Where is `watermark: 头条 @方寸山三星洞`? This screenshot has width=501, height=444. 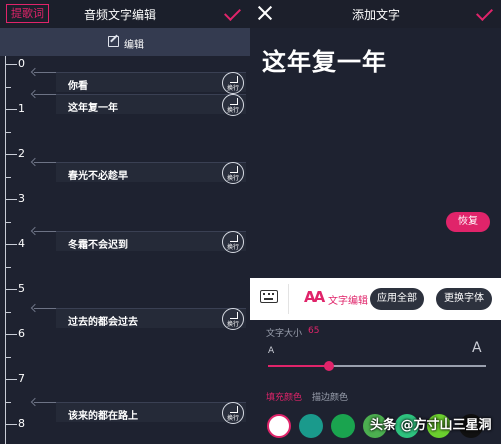
watermark: 头条 @方寸山三星洞 is located at coordinates (431, 425).